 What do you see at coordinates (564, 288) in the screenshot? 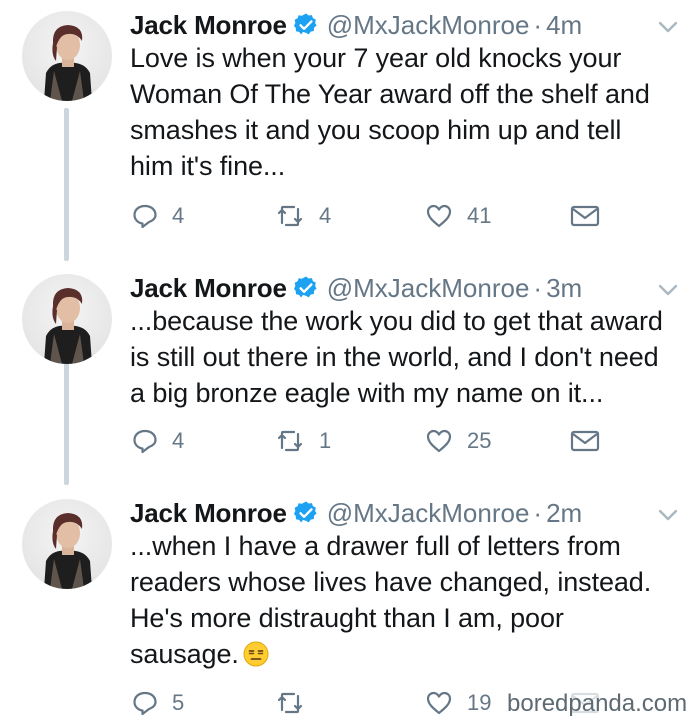
I see `timestamp: 3m` at bounding box center [564, 288].